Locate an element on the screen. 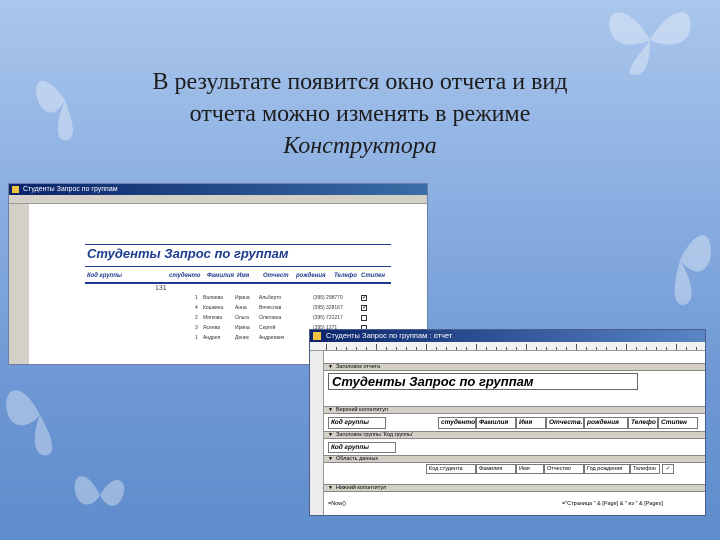 The image size is (720, 540). row-middle-name: Андреевич is located at coordinates (272, 338).